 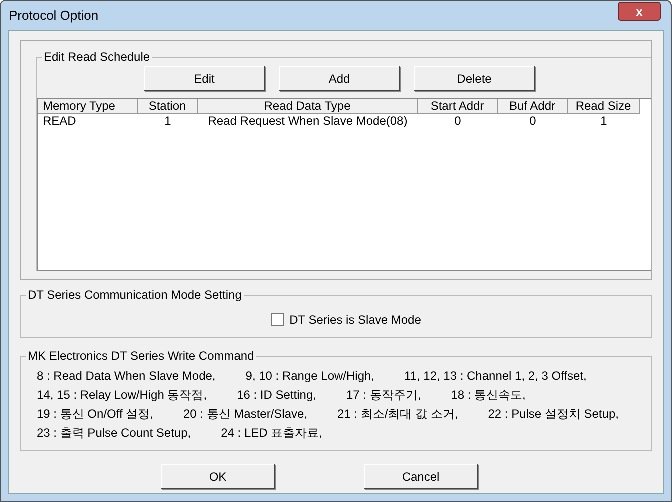 What do you see at coordinates (122, 395) in the screenshot?
I see `command-text: 14, 15 : Relay Low/High 동작점,` at bounding box center [122, 395].